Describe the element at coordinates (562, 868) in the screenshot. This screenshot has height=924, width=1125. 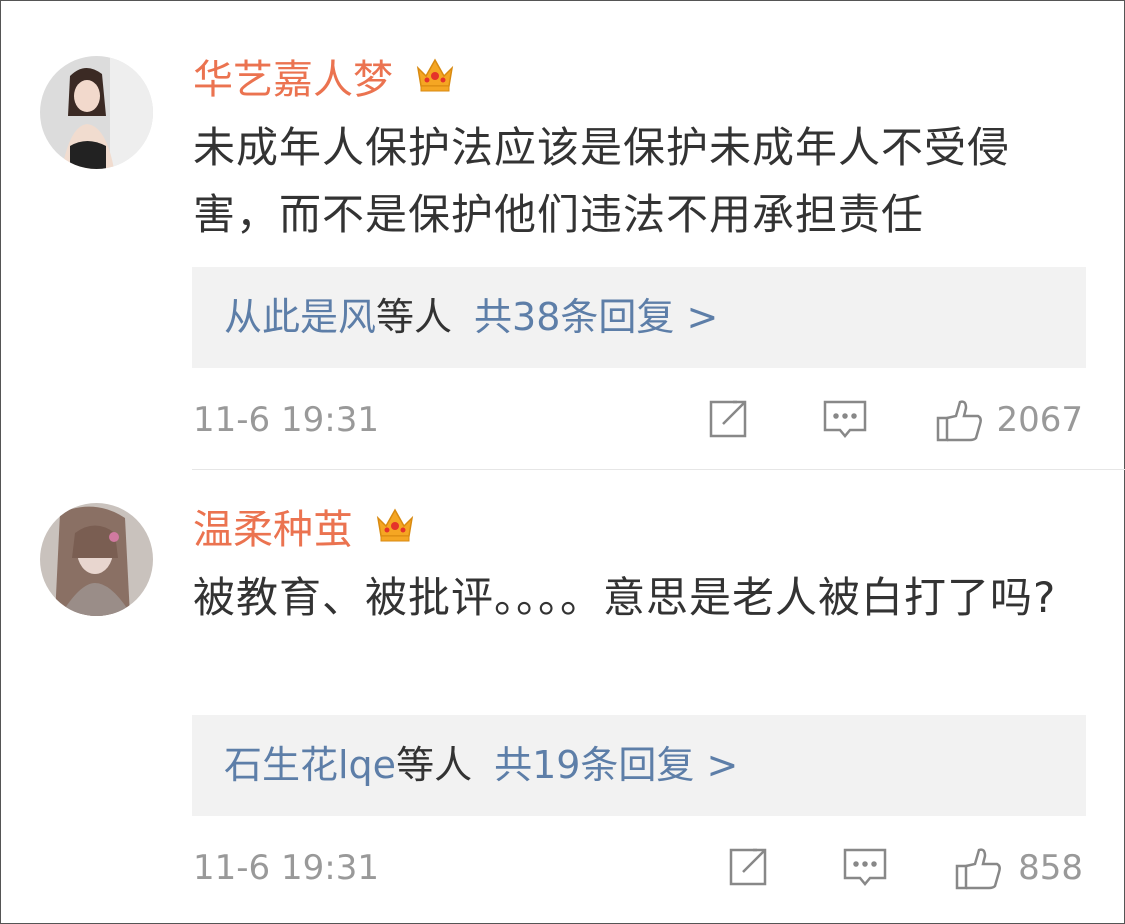
I see `comment-footer: 11-6 19:31 858` at that location.